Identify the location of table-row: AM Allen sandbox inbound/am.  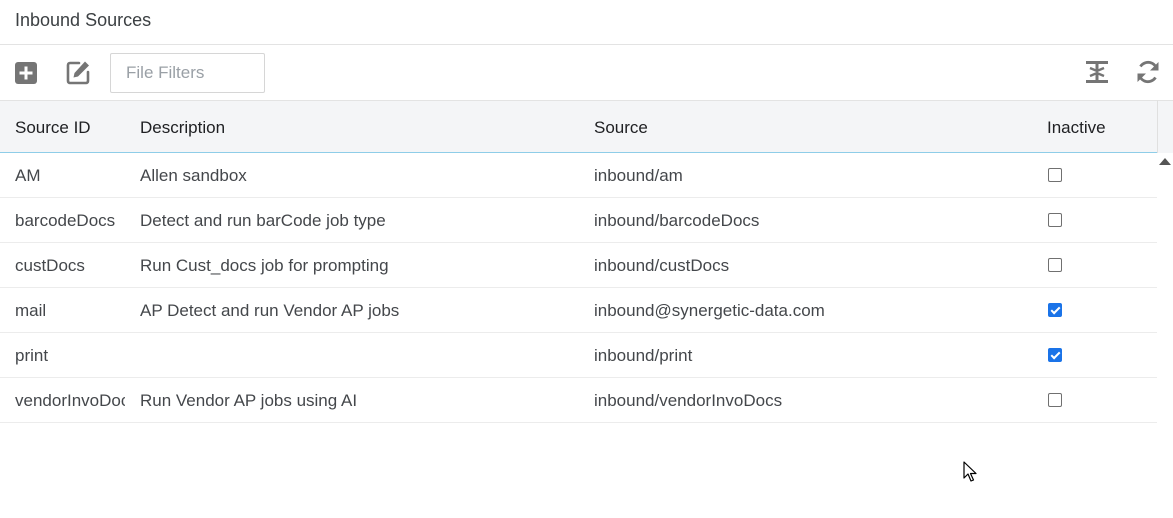
(578, 175).